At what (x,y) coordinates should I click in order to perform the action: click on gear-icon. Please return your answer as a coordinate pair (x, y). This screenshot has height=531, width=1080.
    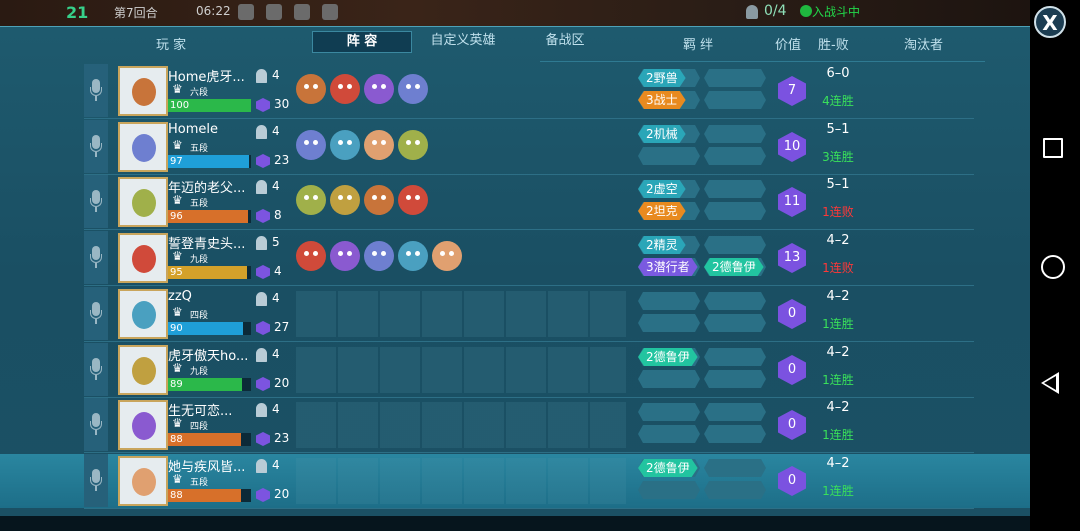
    Looking at the image, I should click on (302, 12).